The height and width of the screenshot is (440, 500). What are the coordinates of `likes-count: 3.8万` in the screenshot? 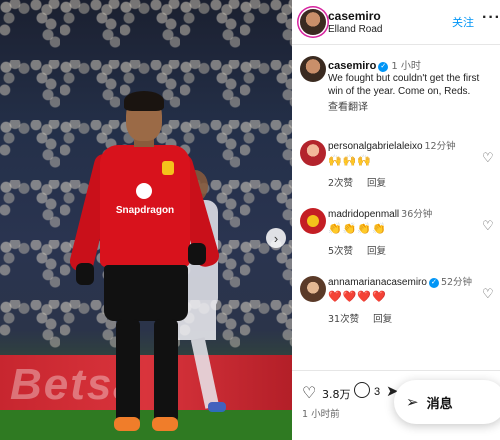 It's located at (336, 394).